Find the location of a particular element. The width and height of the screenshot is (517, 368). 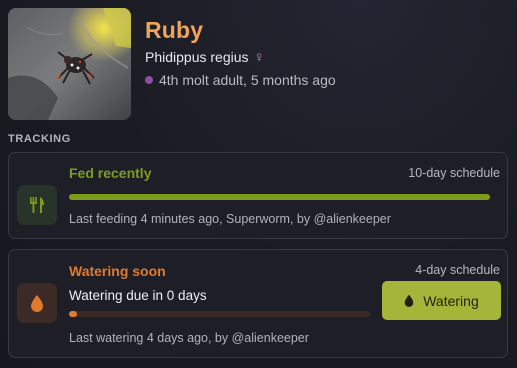

watering-status-title: Watering soon is located at coordinates (117, 271).